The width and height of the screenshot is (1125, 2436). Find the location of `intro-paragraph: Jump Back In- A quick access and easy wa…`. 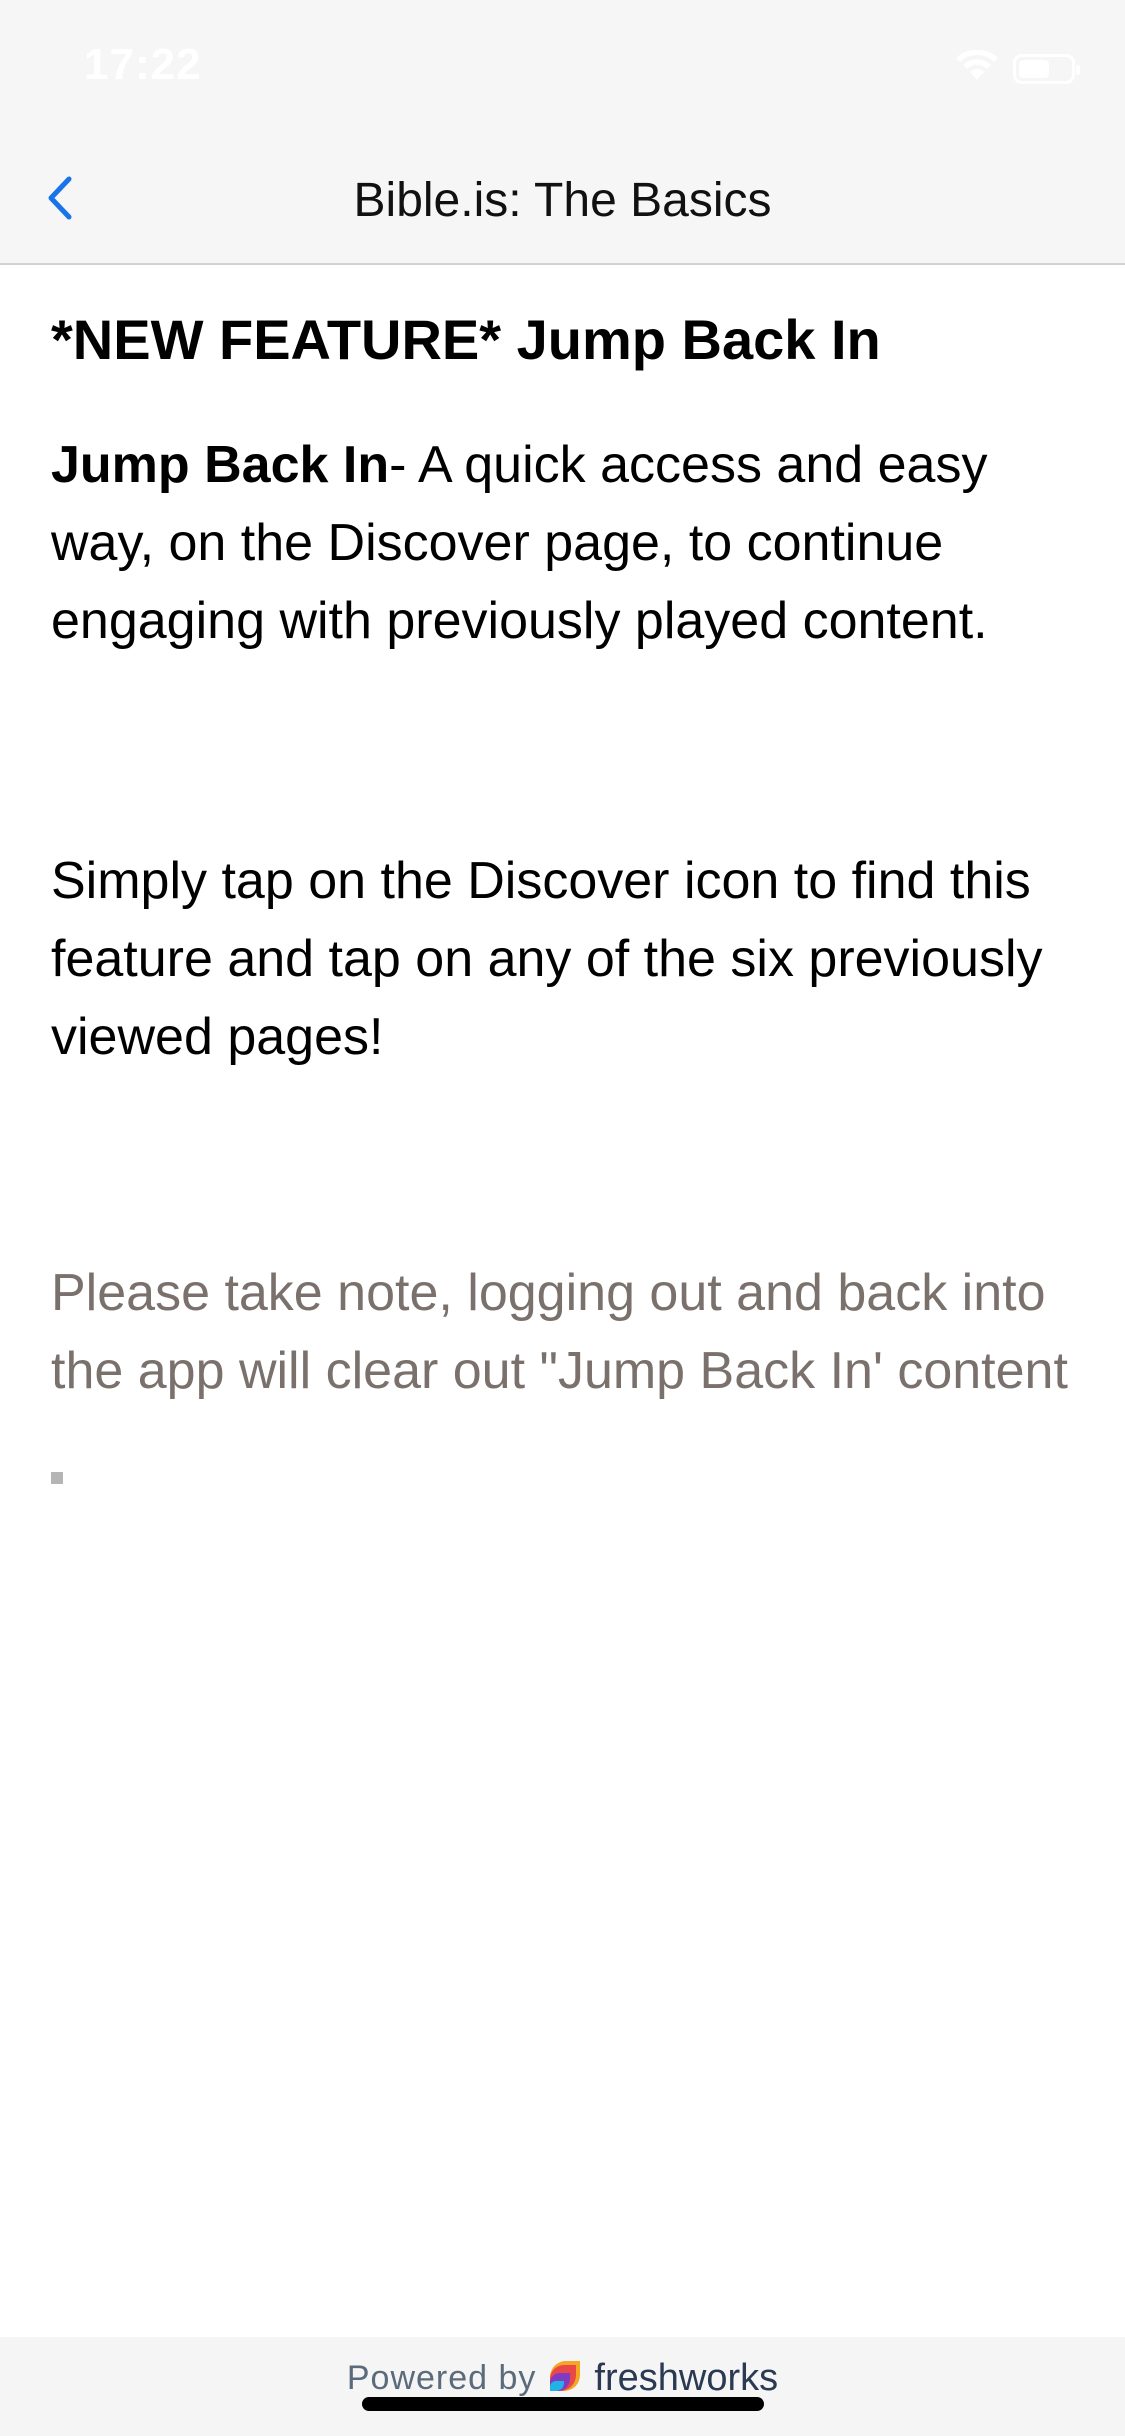

intro-paragraph: Jump Back In- A quick access and easy wa… is located at coordinates (566, 543).